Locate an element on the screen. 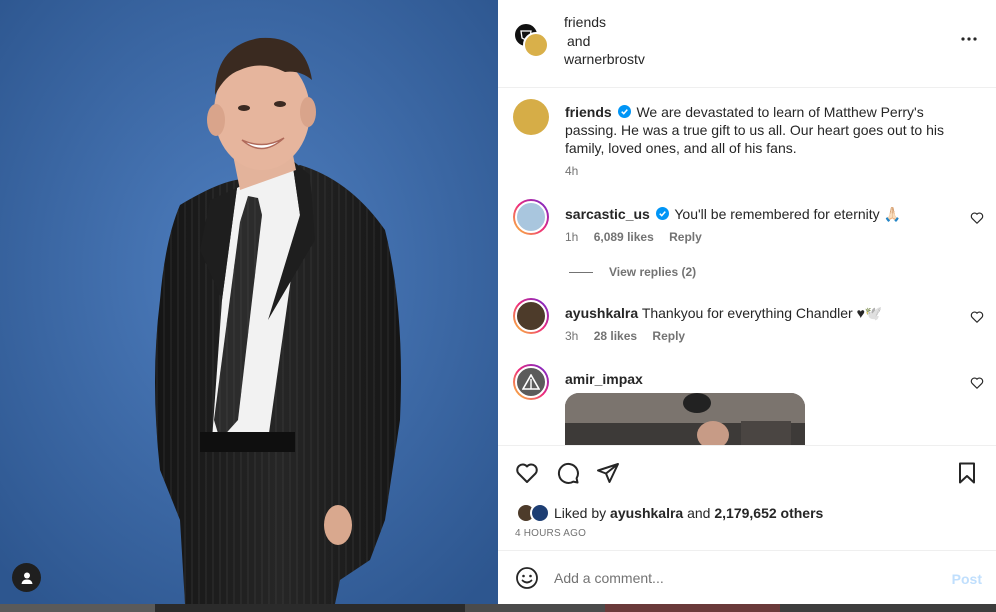 This screenshot has width=996, height=612. likes-joiner: and is located at coordinates (699, 513).